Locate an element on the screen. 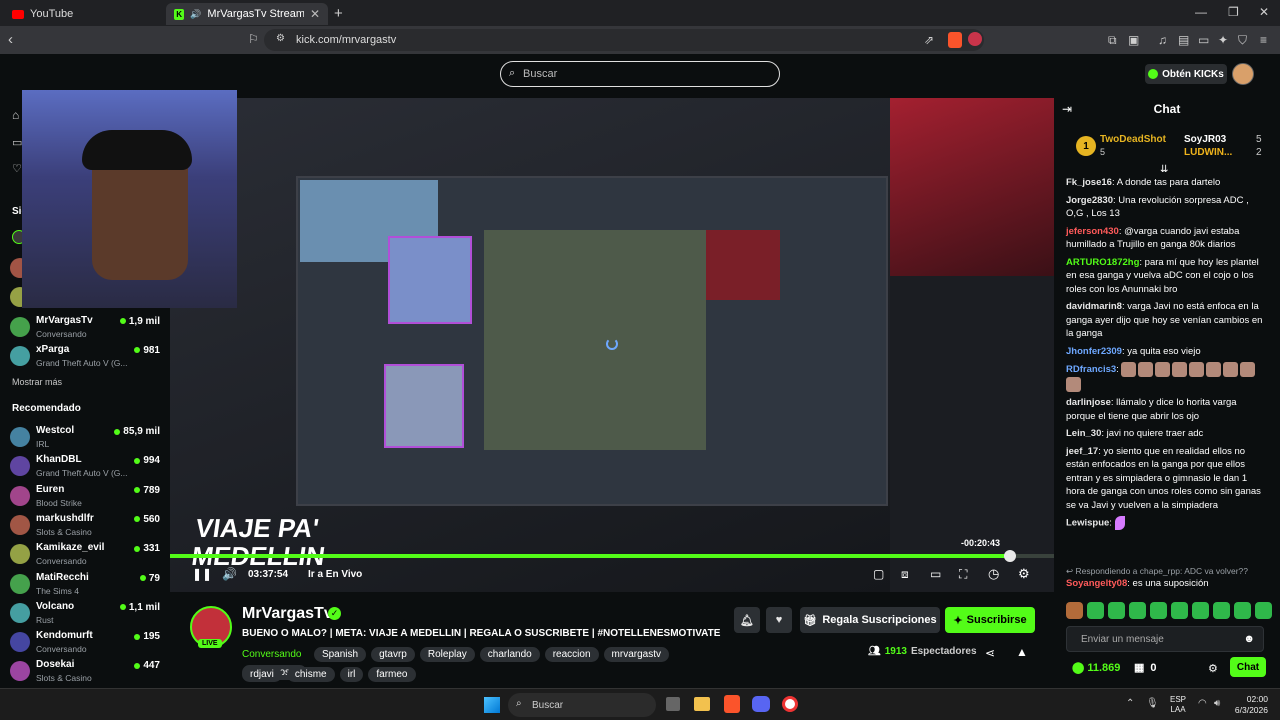 Image resolution: width=1280 pixels, height=720 pixels. report-icon: ▲ is located at coordinates (1022, 652).